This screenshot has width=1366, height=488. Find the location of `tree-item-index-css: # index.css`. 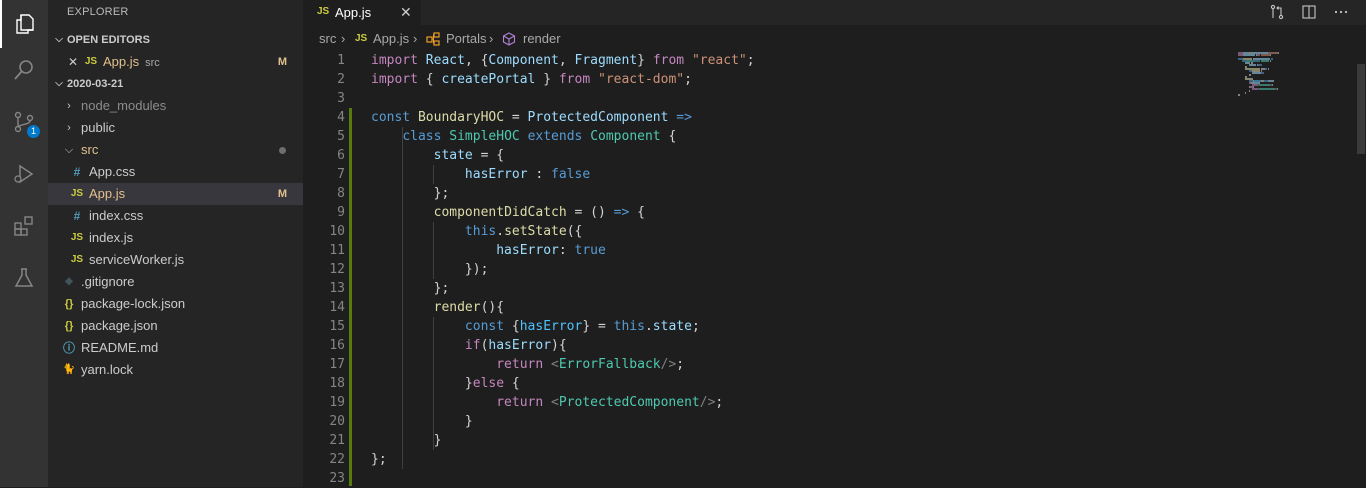

tree-item-index-css: # index.css is located at coordinates (175, 216).